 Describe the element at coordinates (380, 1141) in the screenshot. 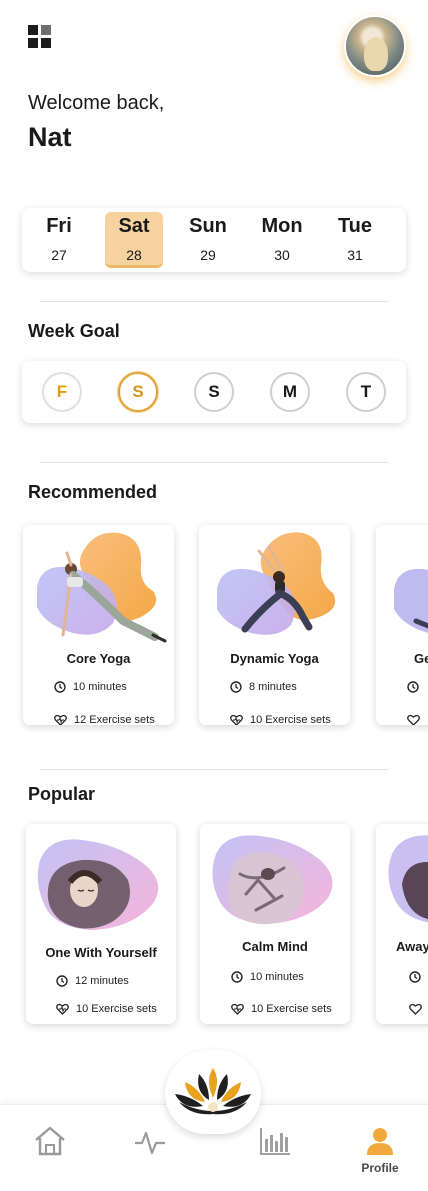

I see `profile-icon` at that location.